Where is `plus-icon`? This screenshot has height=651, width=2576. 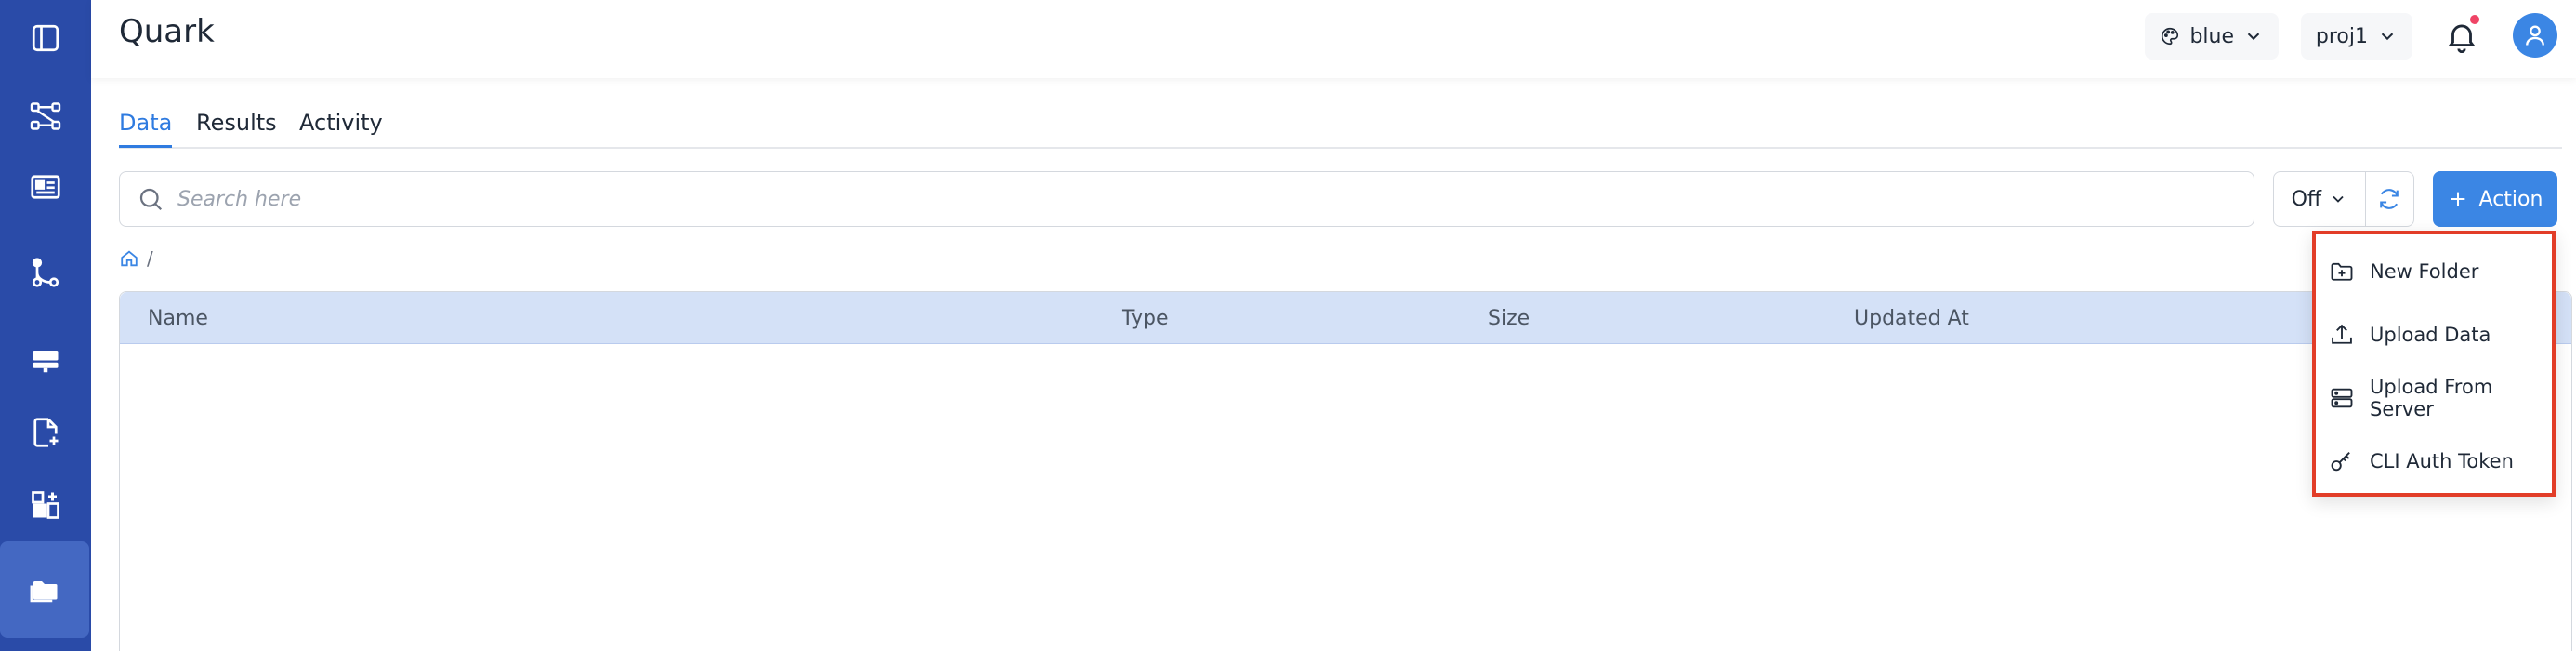 plus-icon is located at coordinates (2457, 199).